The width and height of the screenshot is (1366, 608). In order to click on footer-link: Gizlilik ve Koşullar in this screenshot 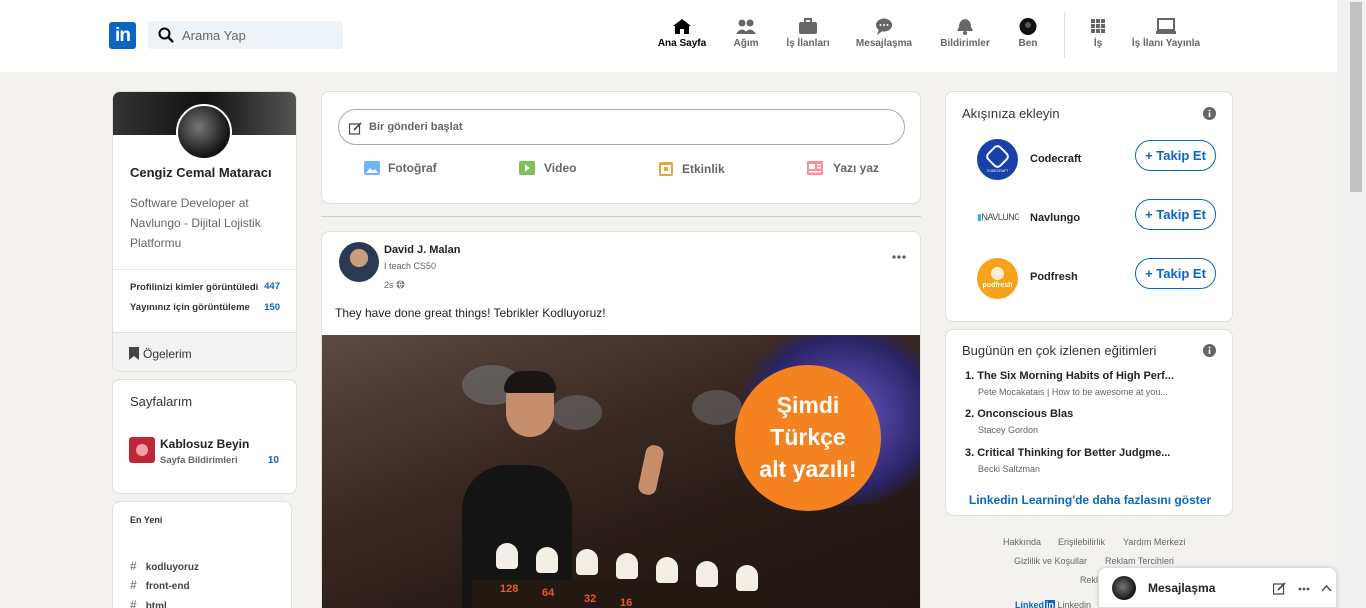, I will do `click(1050, 561)`.